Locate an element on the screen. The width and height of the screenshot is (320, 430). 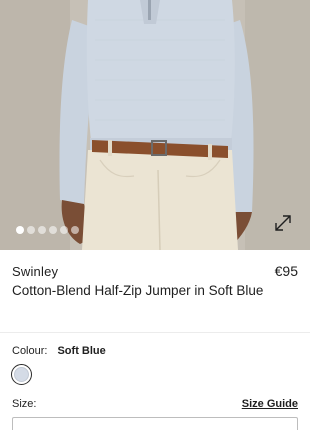
divider is located at coordinates (155, 332).